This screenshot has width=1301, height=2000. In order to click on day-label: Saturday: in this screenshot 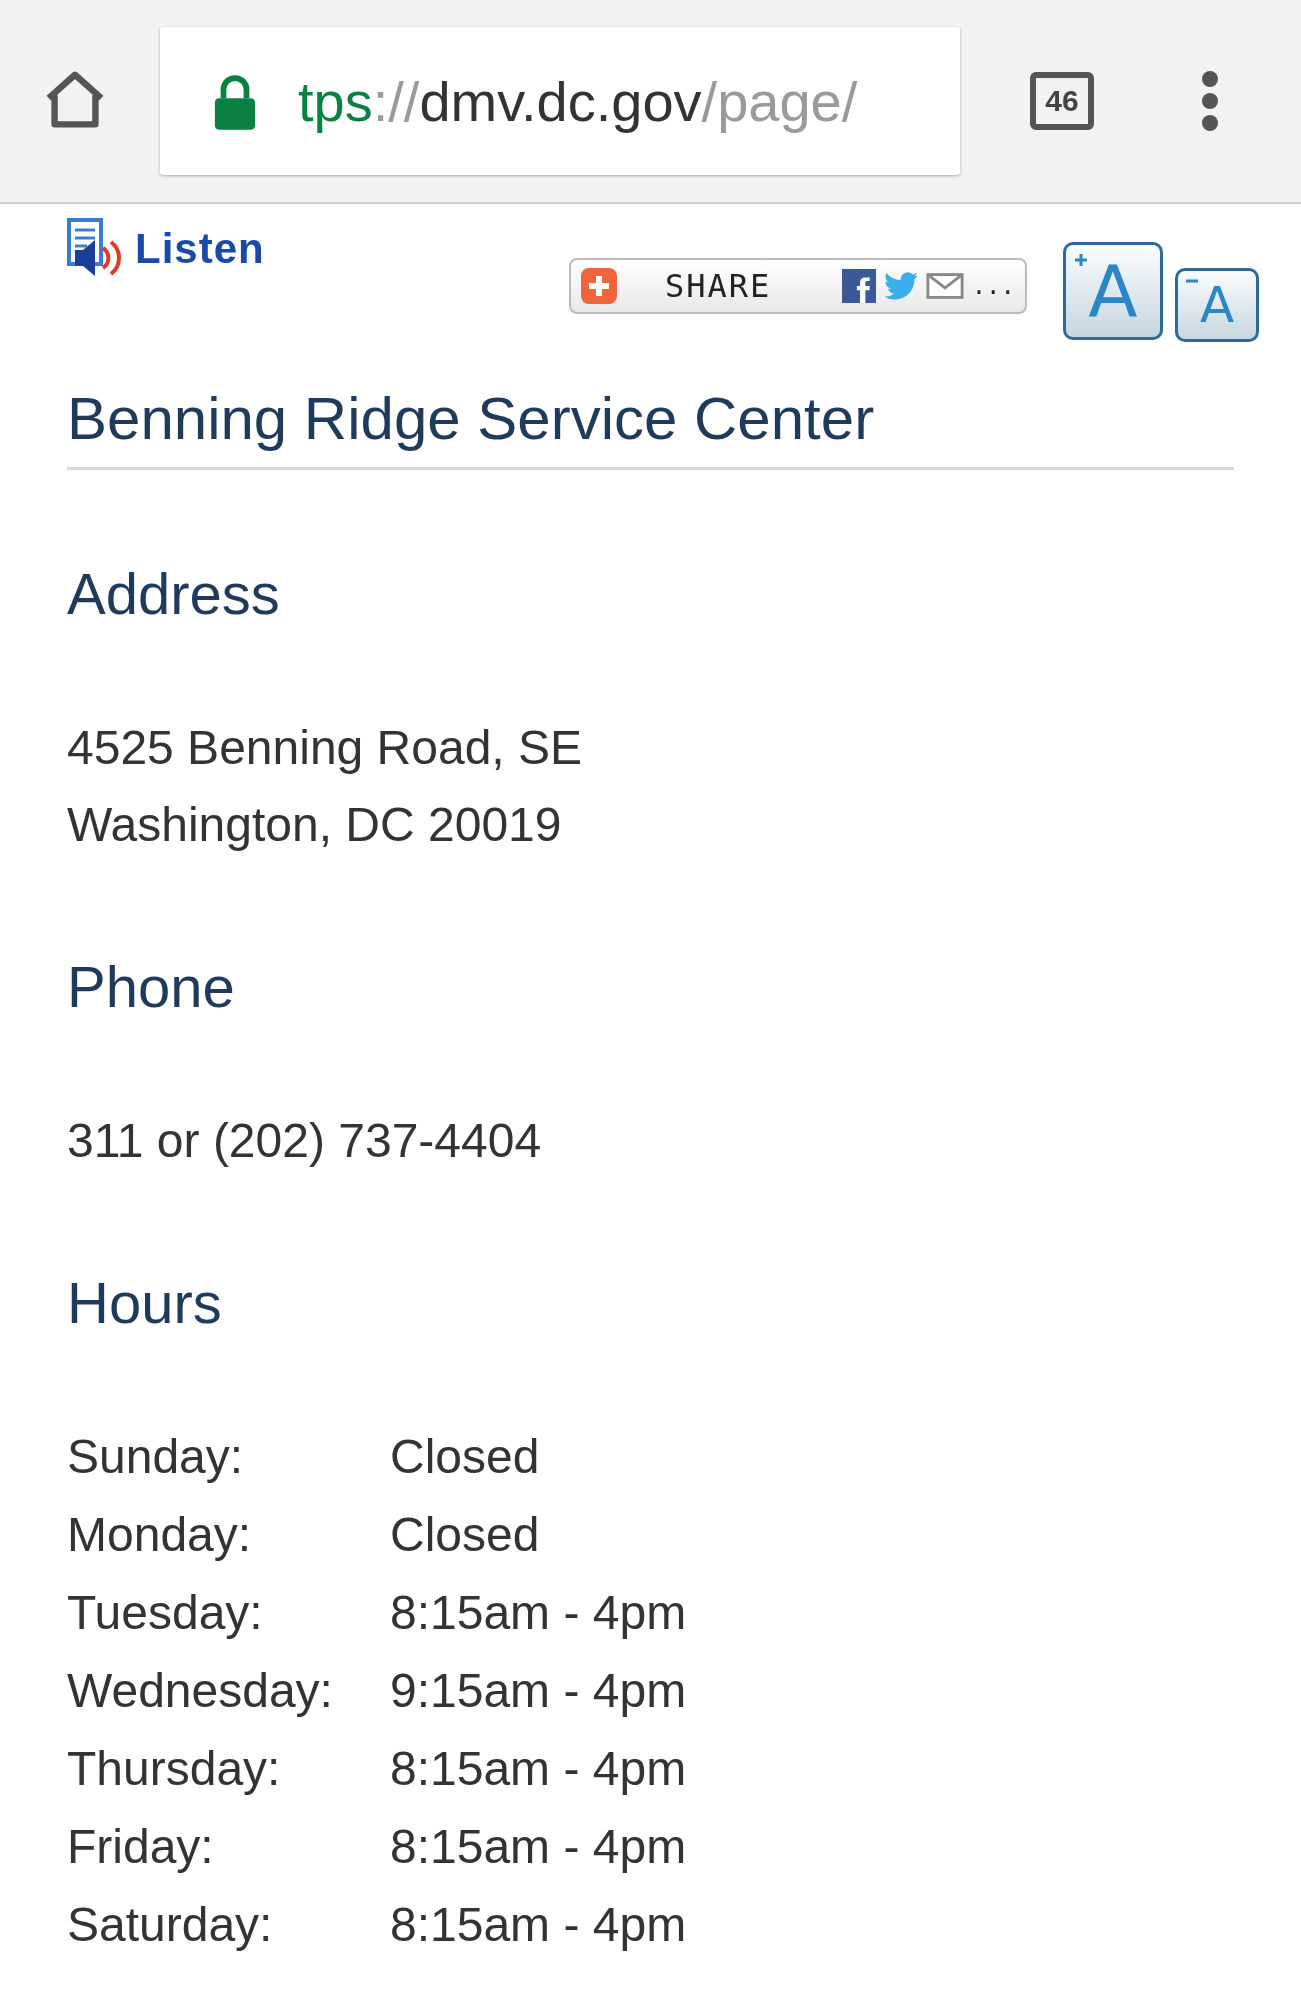, I will do `click(170, 1925)`.